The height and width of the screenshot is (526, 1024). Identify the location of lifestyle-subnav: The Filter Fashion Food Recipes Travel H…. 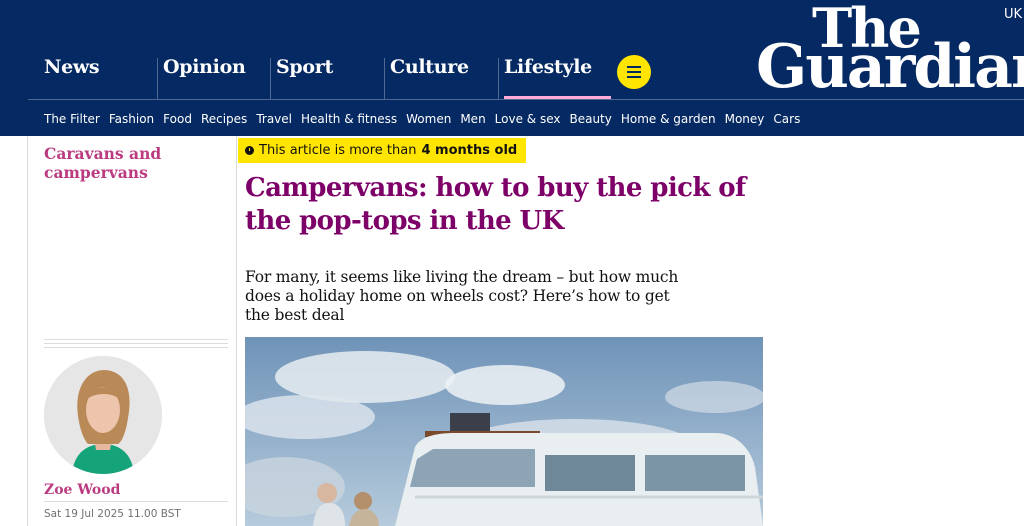
(426, 119).